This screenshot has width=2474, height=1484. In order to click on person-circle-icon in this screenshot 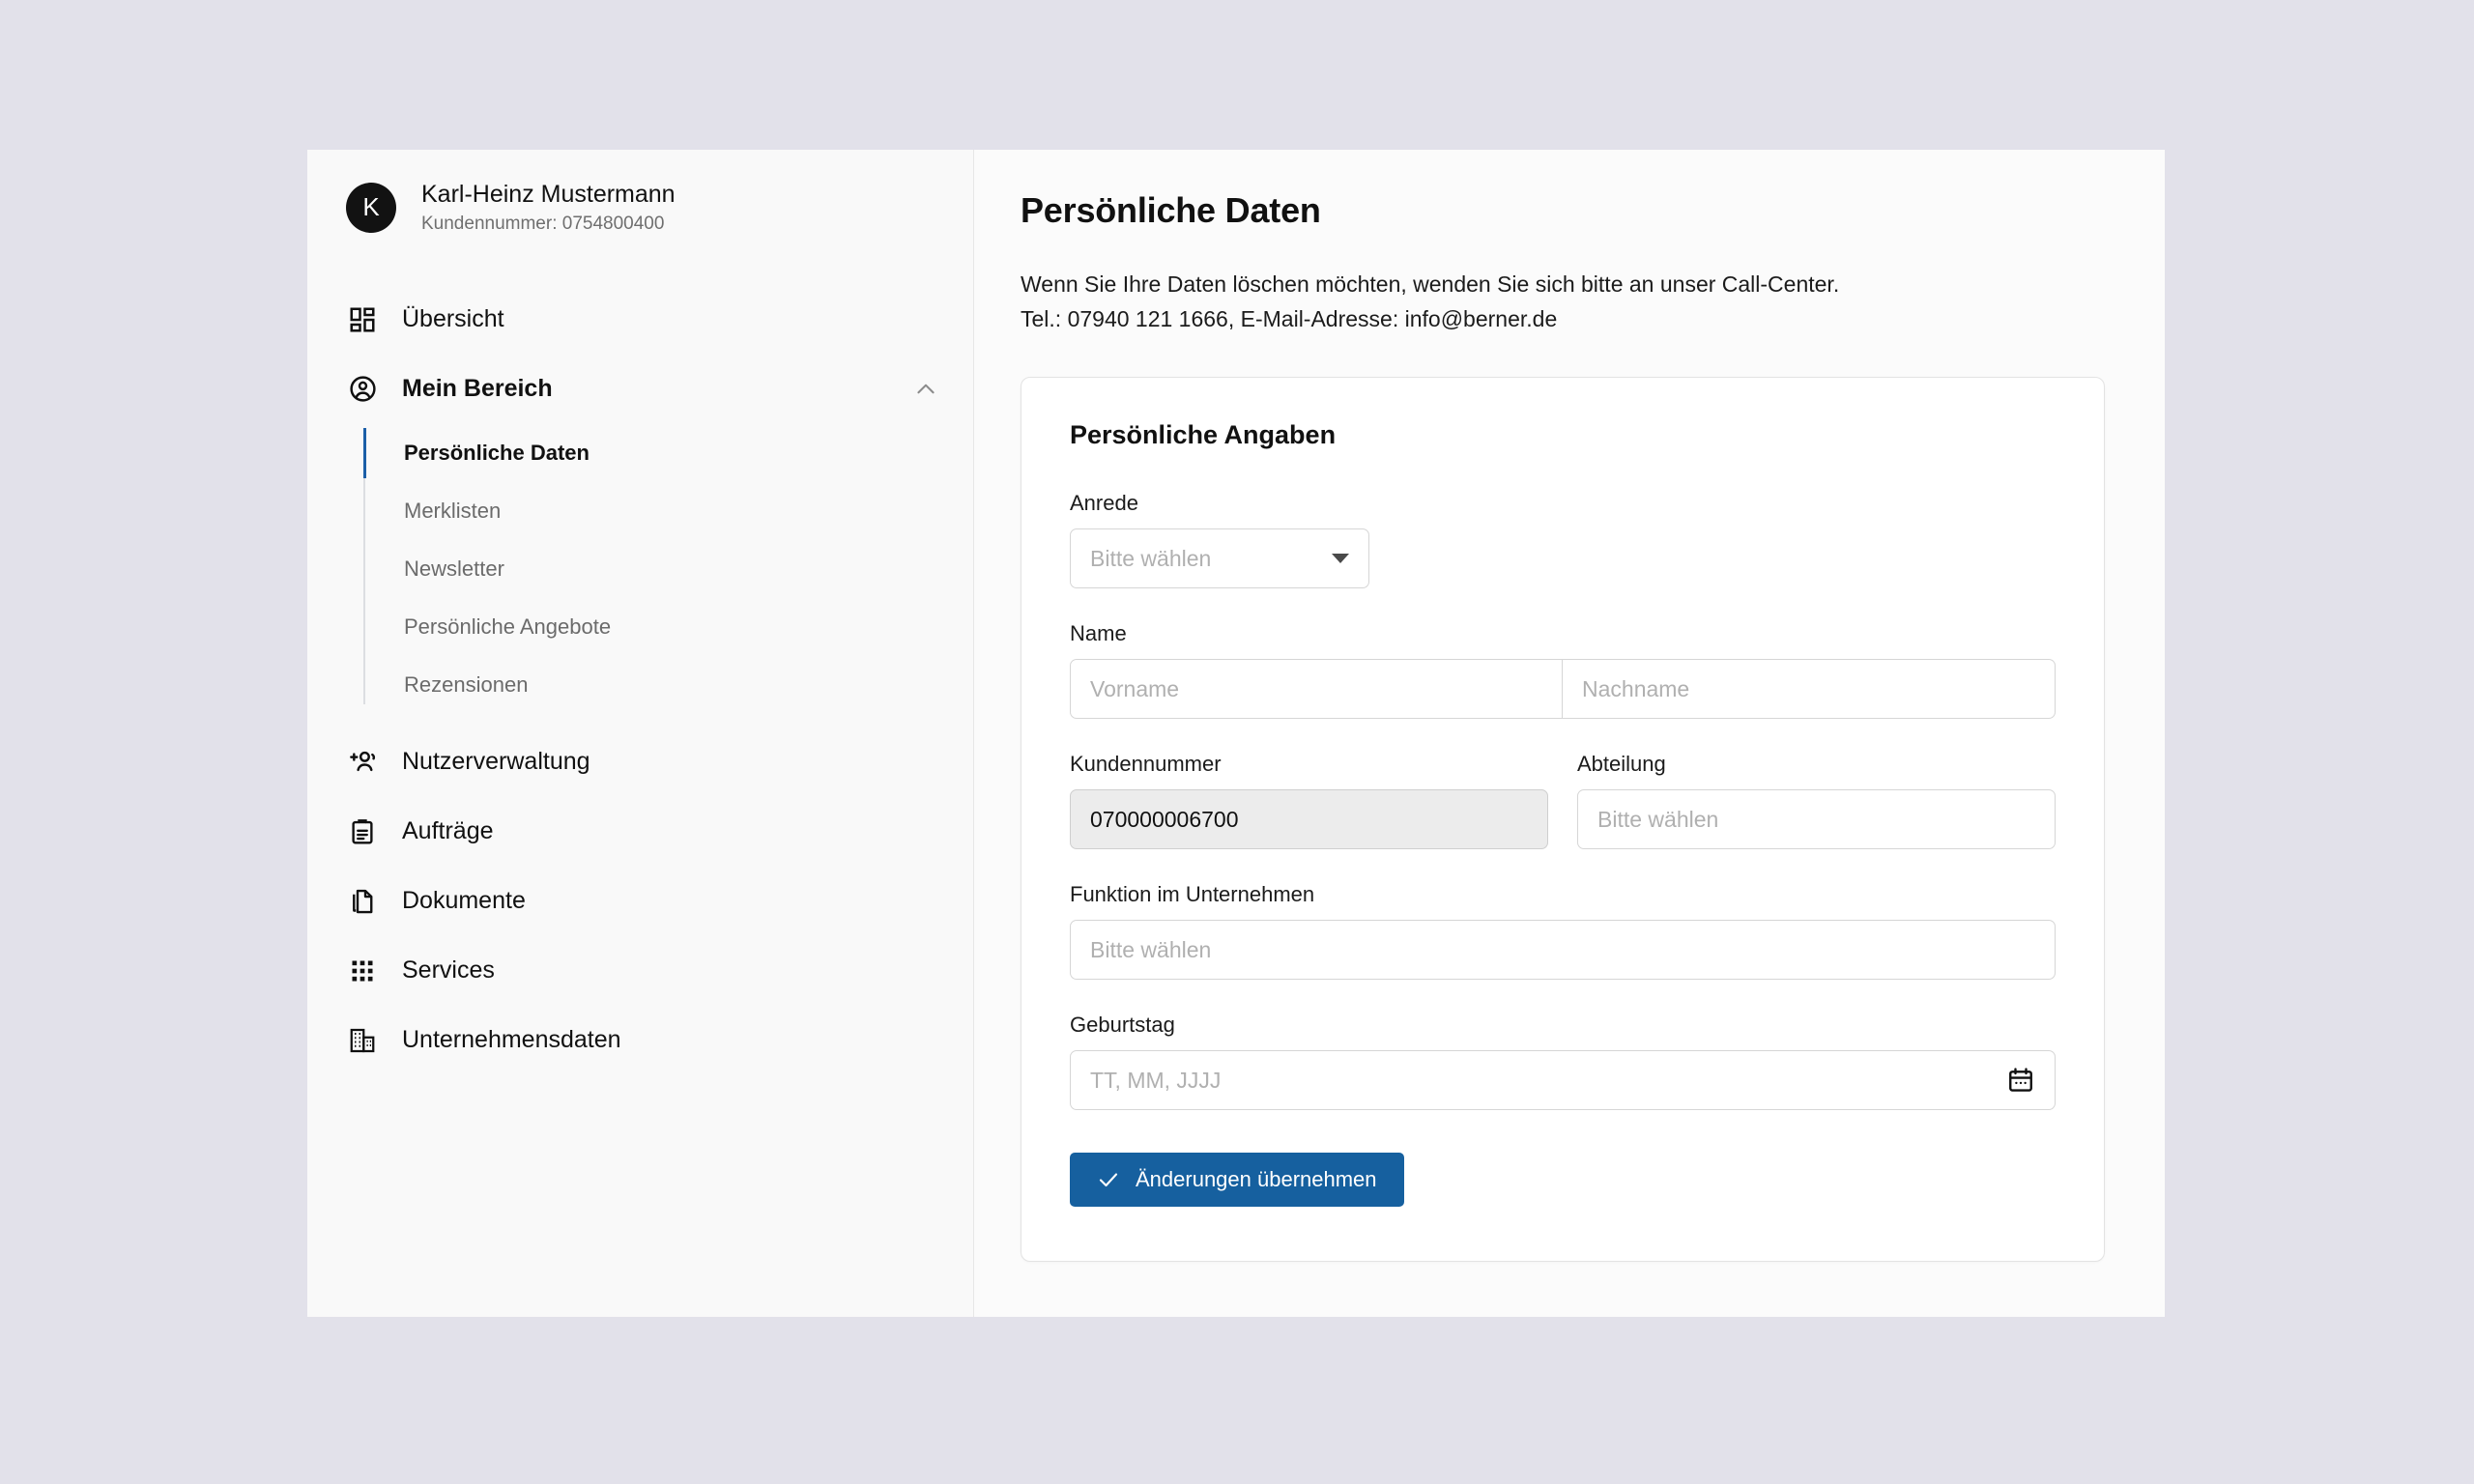, I will do `click(363, 390)`.